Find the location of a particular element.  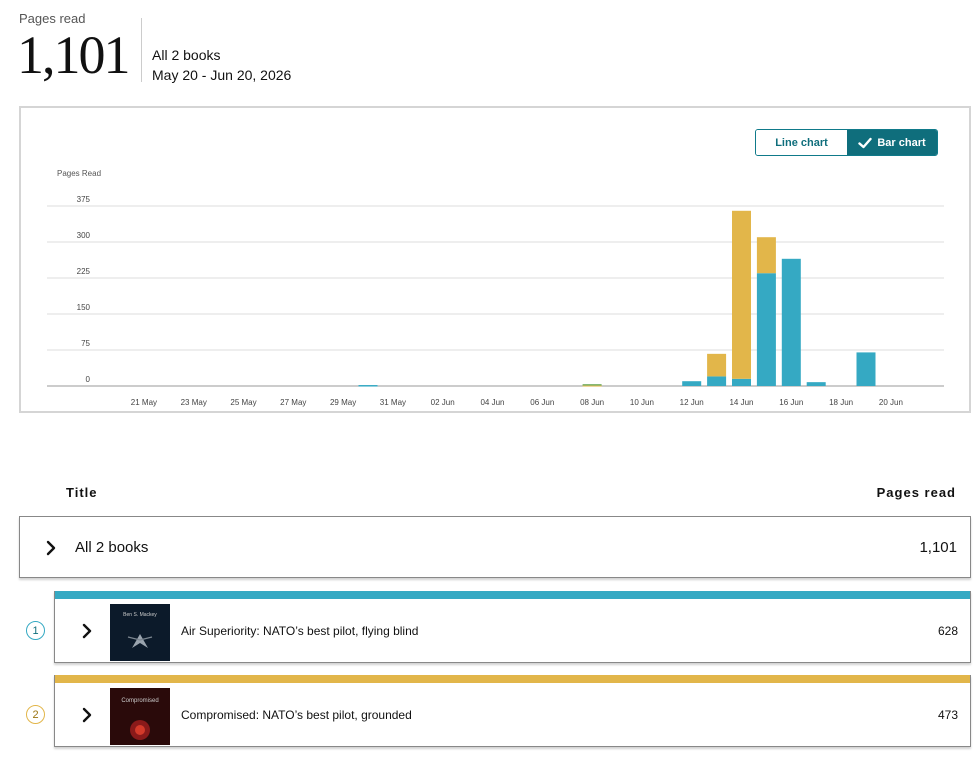

x-tick-label: 29 May is located at coordinates (343, 402).